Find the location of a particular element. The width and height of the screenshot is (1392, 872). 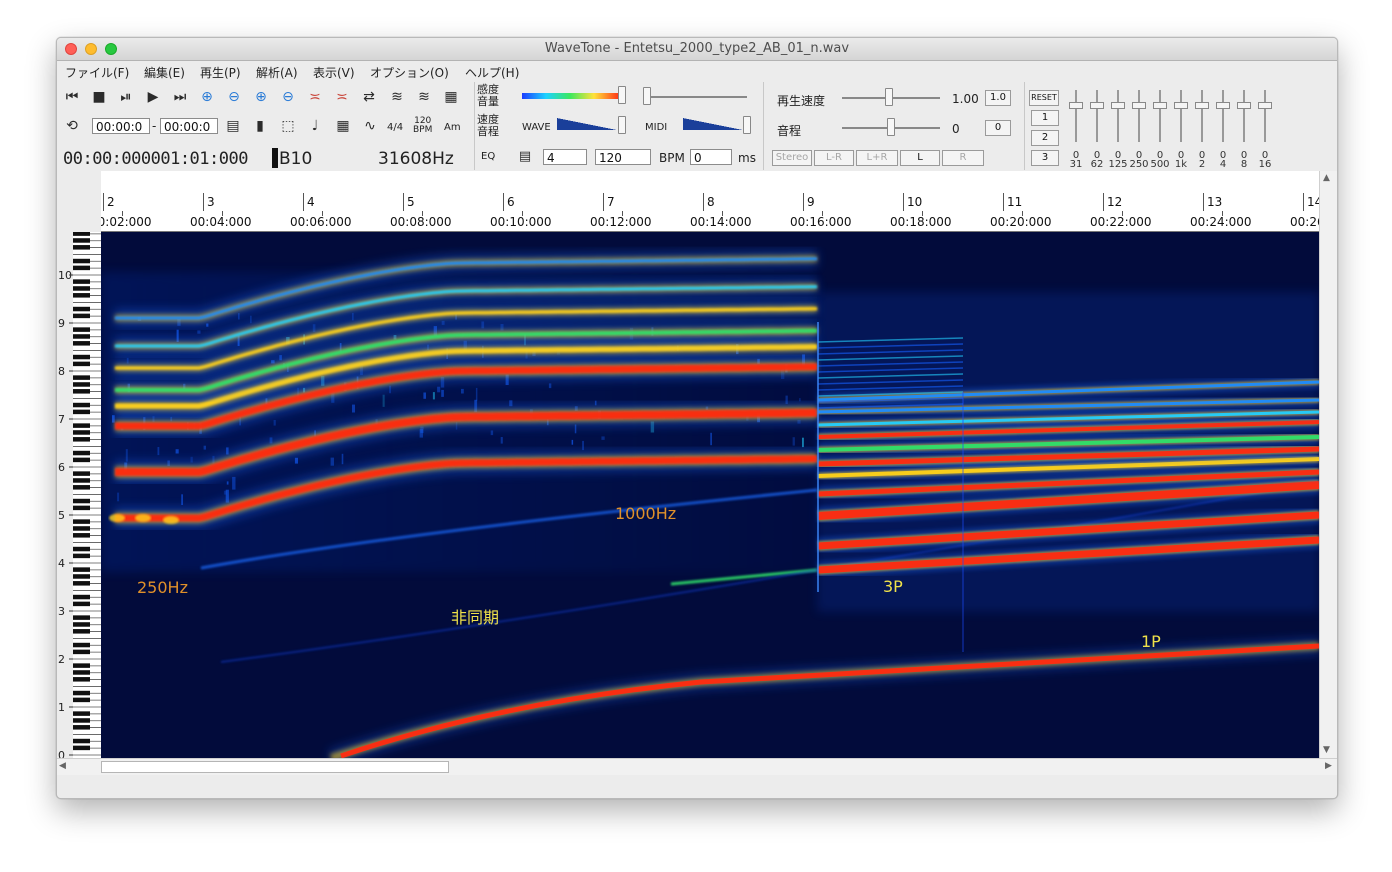

chord-button: Am is located at coordinates (452, 127).